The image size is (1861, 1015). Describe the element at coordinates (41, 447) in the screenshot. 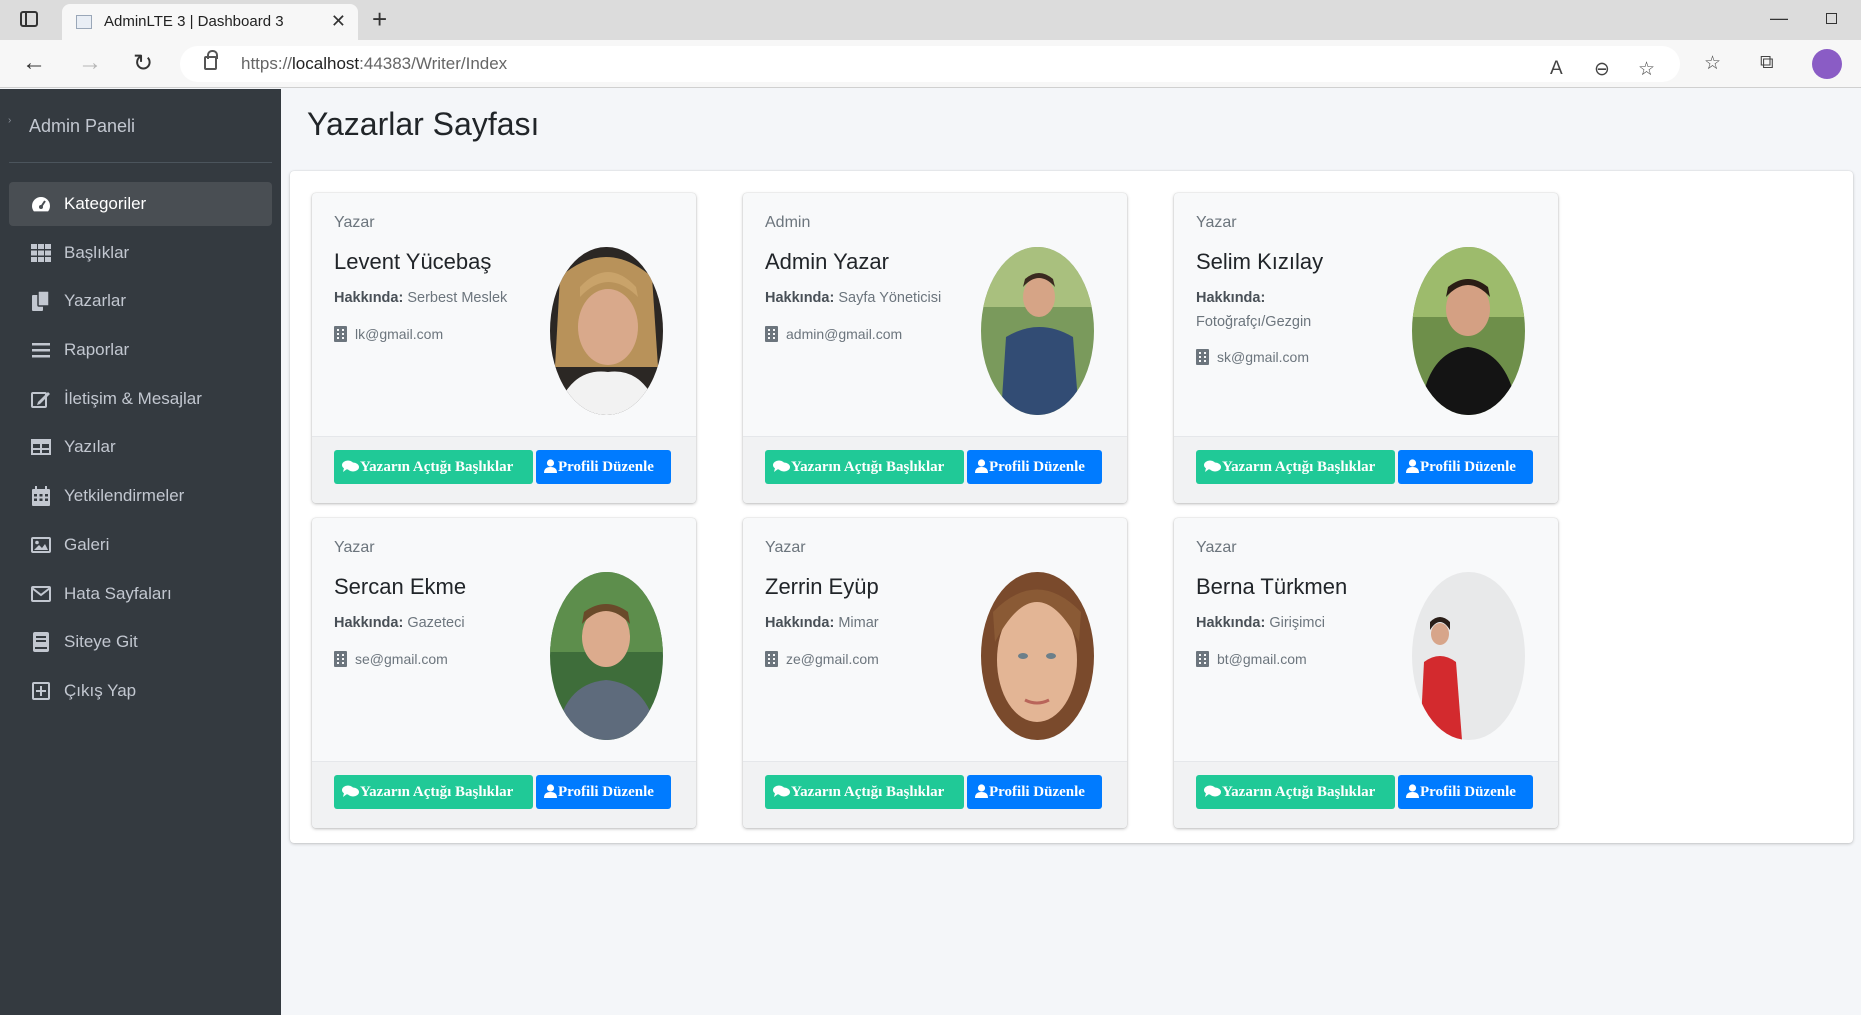

I see `table-icon` at that location.